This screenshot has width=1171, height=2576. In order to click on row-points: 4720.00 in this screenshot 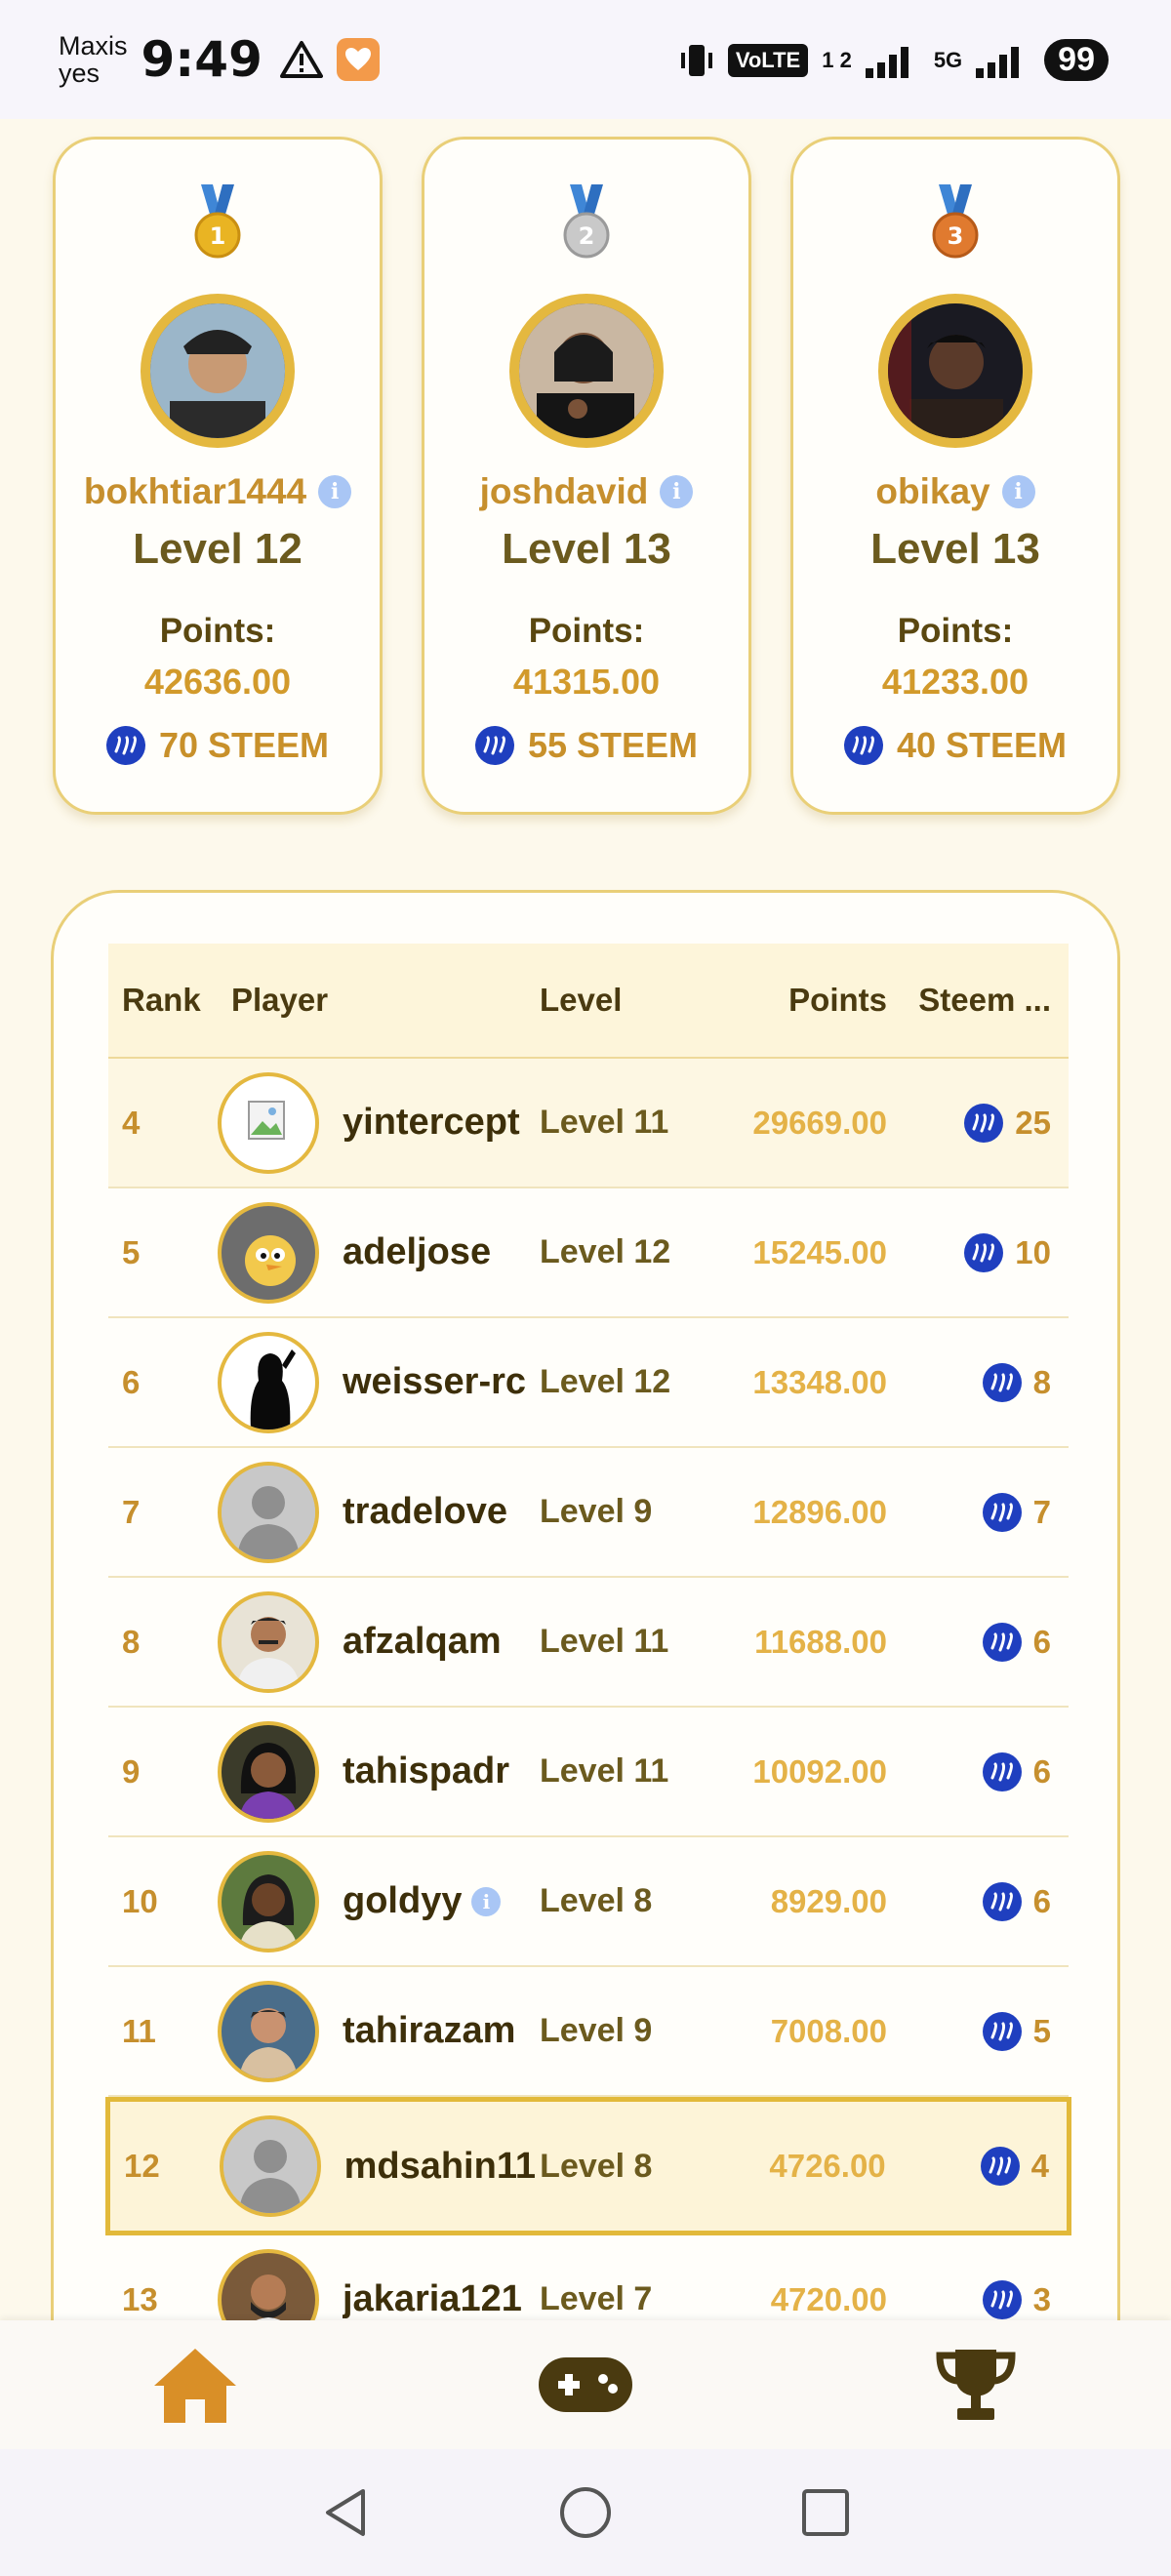, I will do `click(828, 2298)`.